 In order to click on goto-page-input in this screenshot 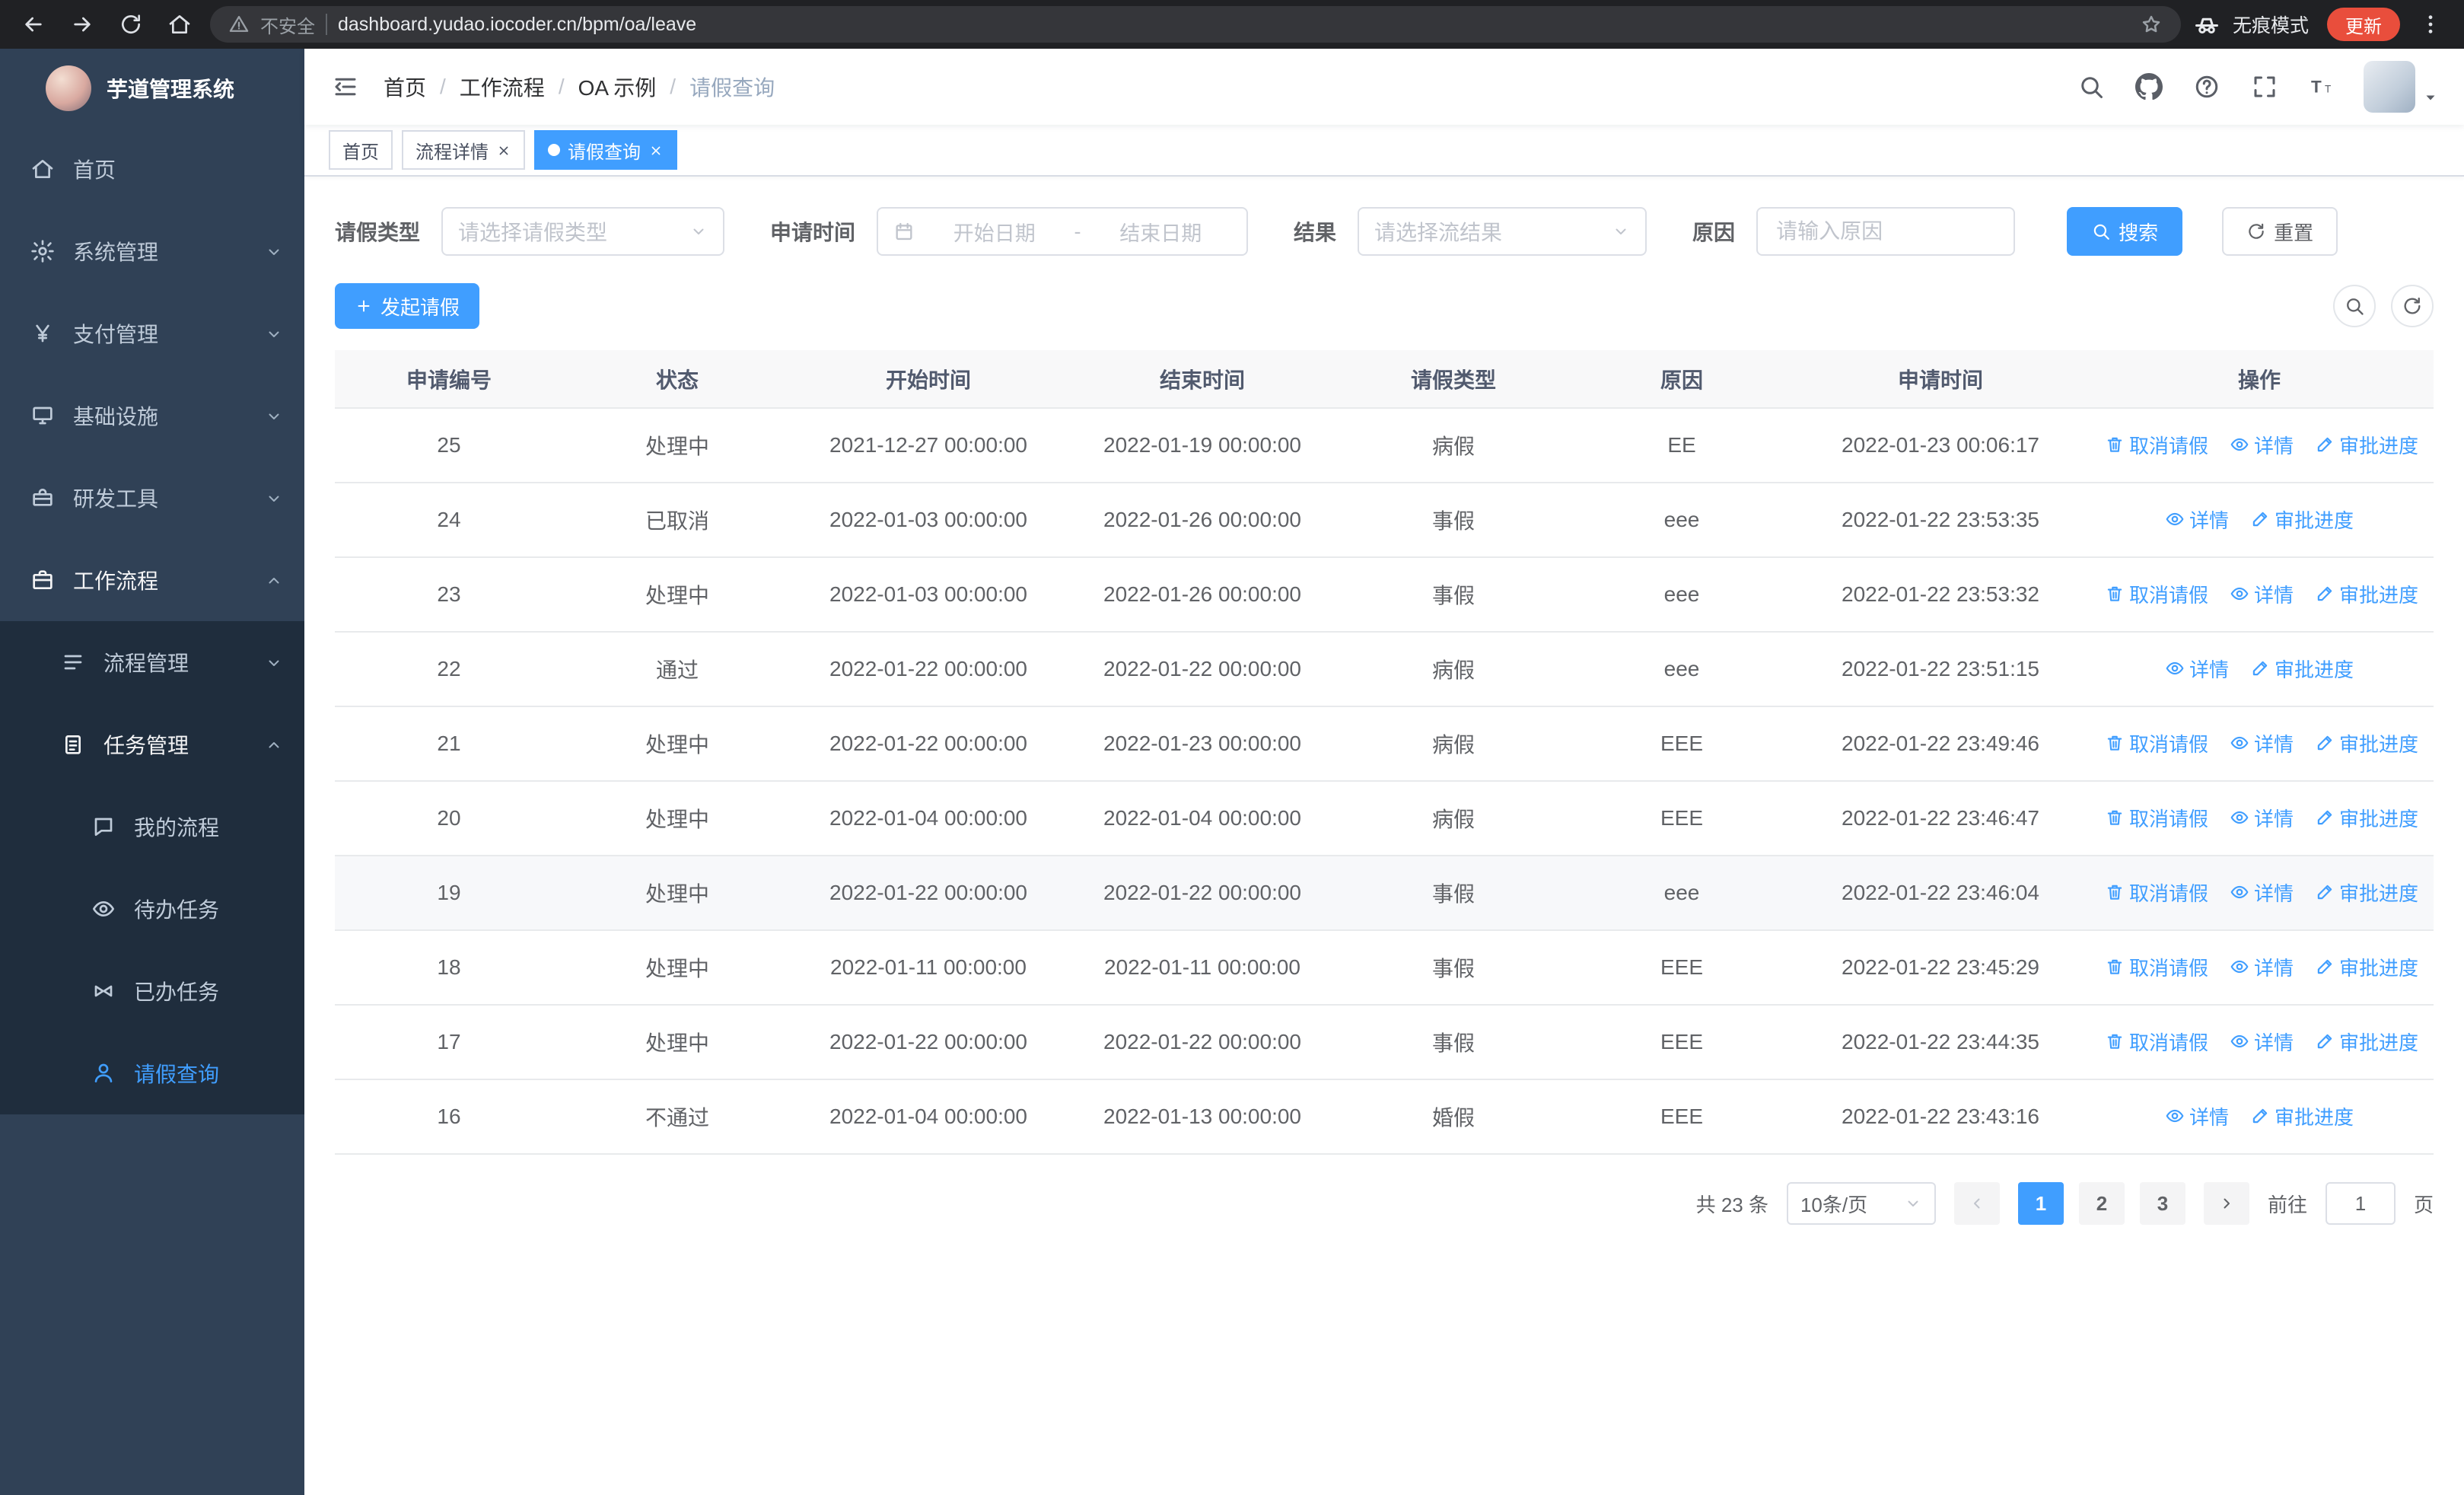, I will do `click(2360, 1203)`.